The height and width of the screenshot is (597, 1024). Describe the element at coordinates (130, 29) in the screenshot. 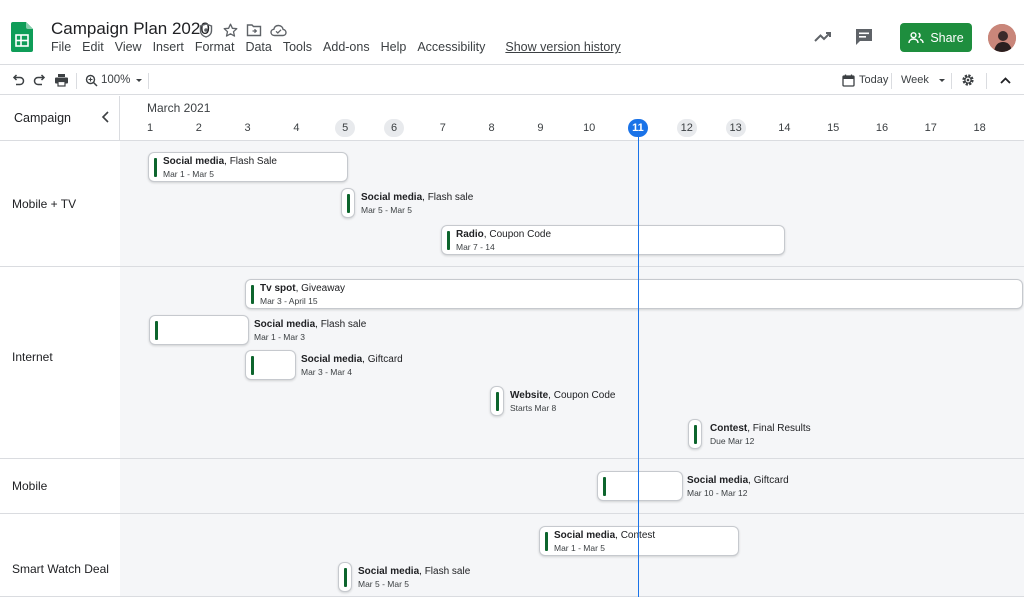

I see `document-title: Campaign Plan 2020` at that location.